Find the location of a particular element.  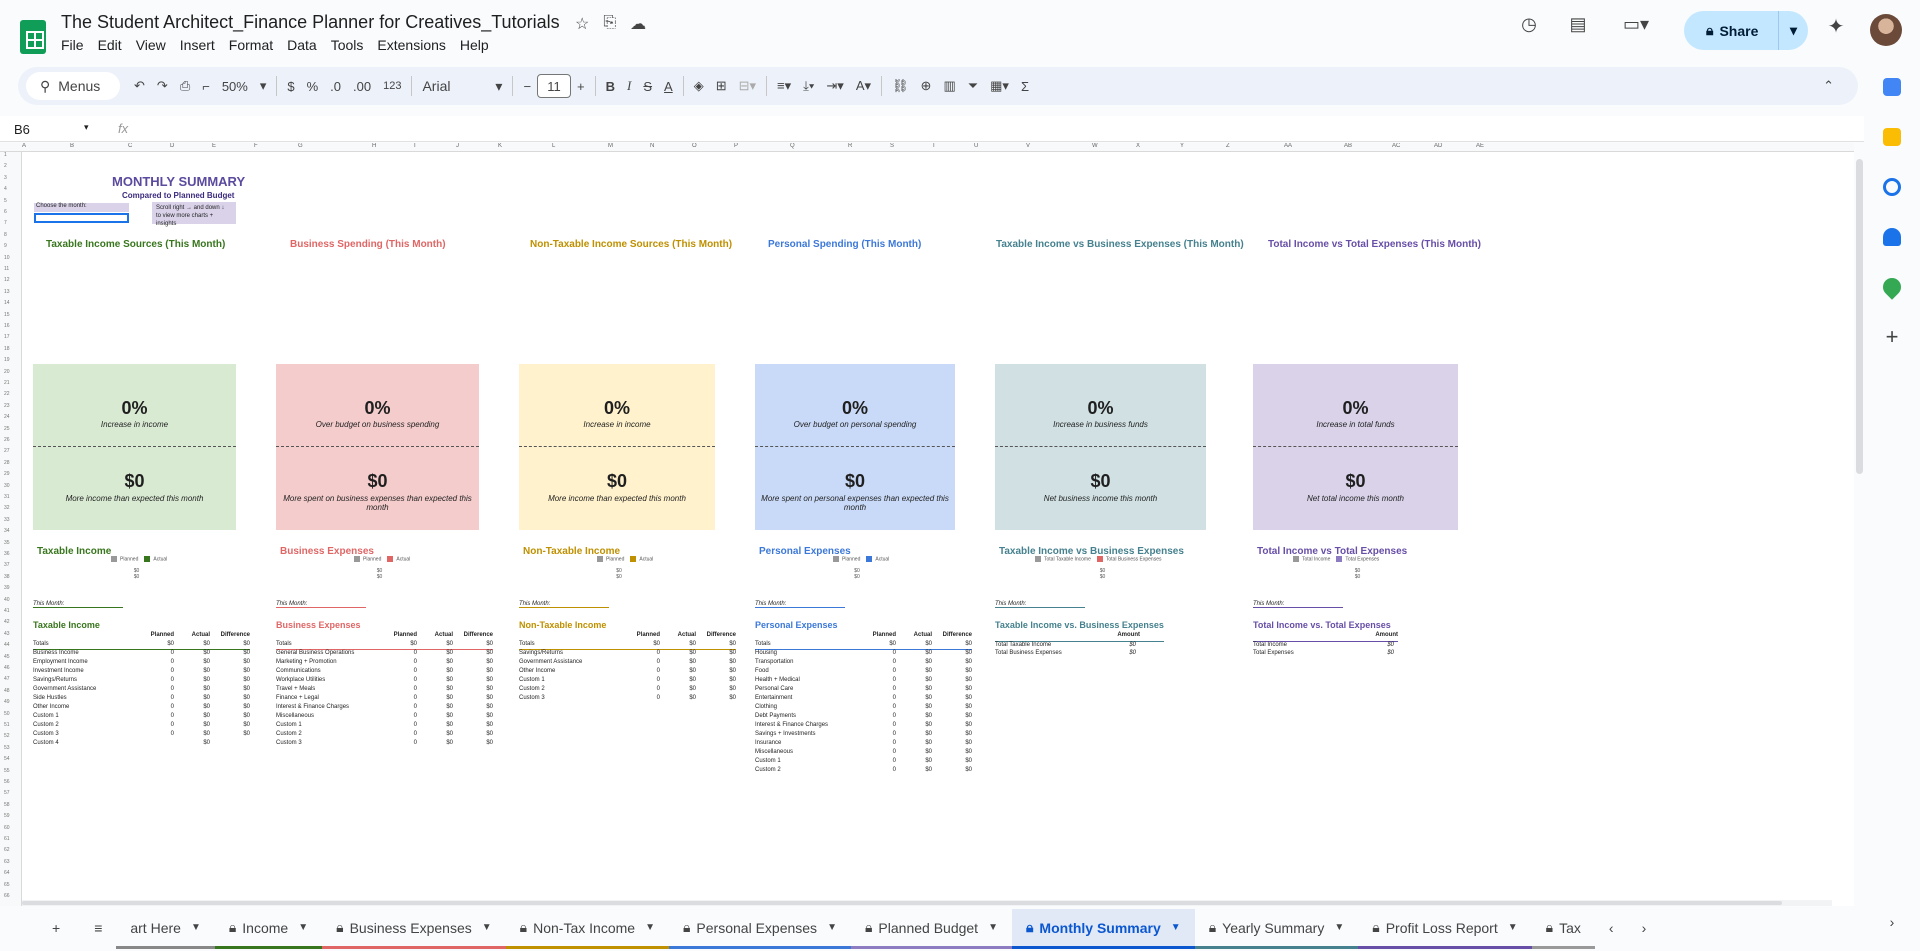

row-header: 45 is located at coordinates (7, 657).